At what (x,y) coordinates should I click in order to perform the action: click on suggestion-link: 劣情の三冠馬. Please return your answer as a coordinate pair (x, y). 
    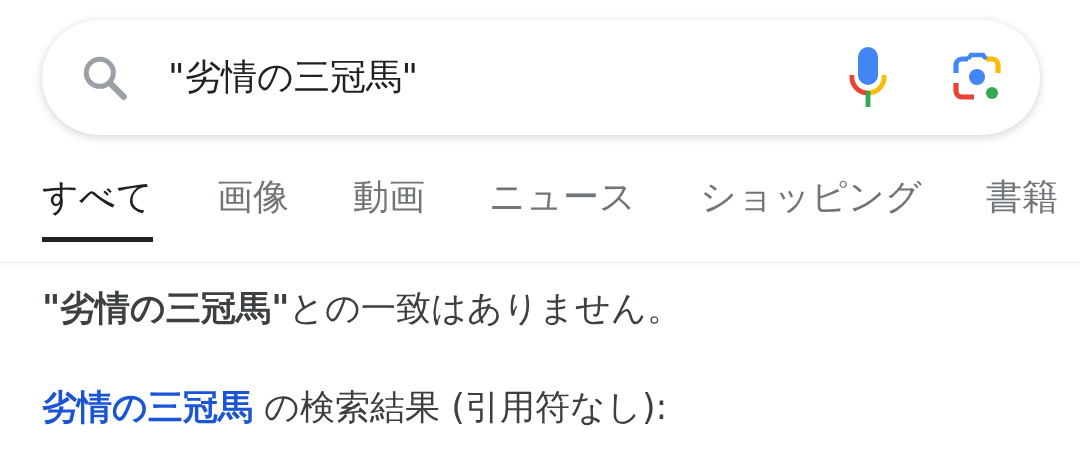
    Looking at the image, I should click on (147, 407).